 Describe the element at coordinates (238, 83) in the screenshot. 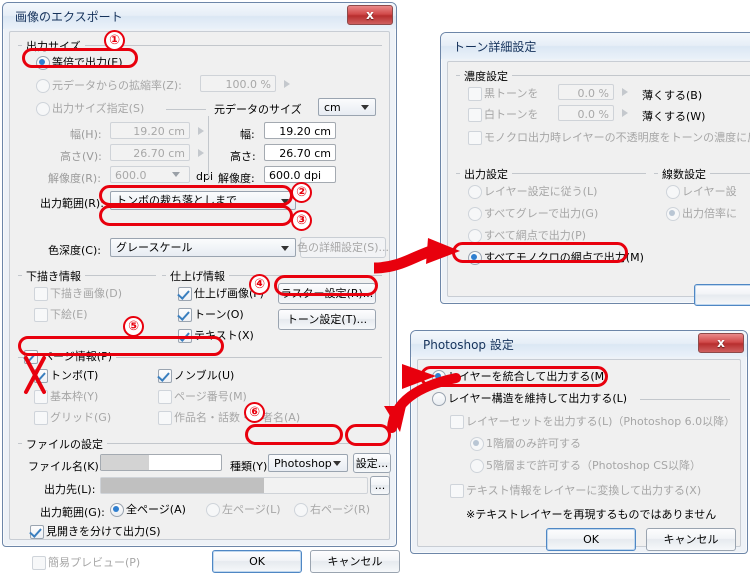

I see `scale-value-field: 100.0 %` at that location.